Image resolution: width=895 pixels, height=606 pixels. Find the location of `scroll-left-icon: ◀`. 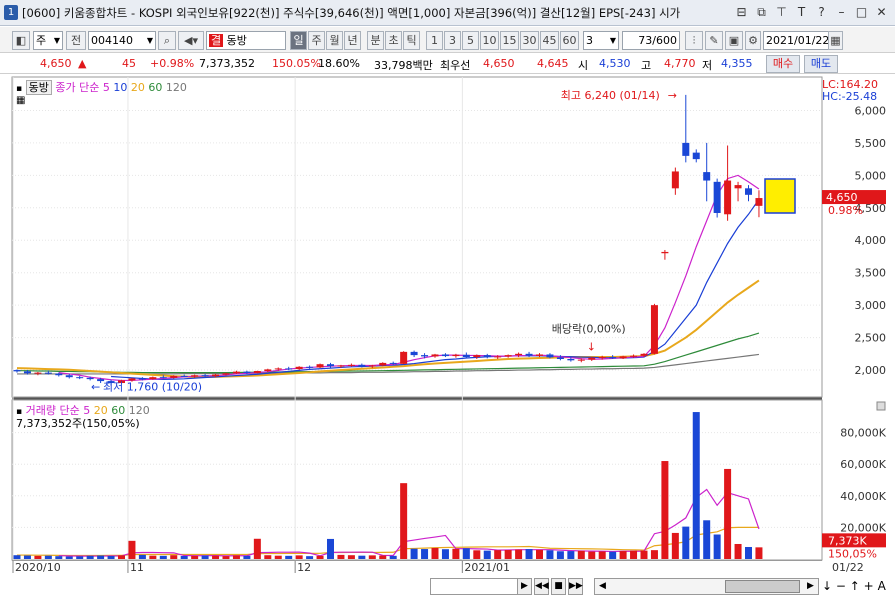

scroll-left-icon: ◀ is located at coordinates (602, 586).